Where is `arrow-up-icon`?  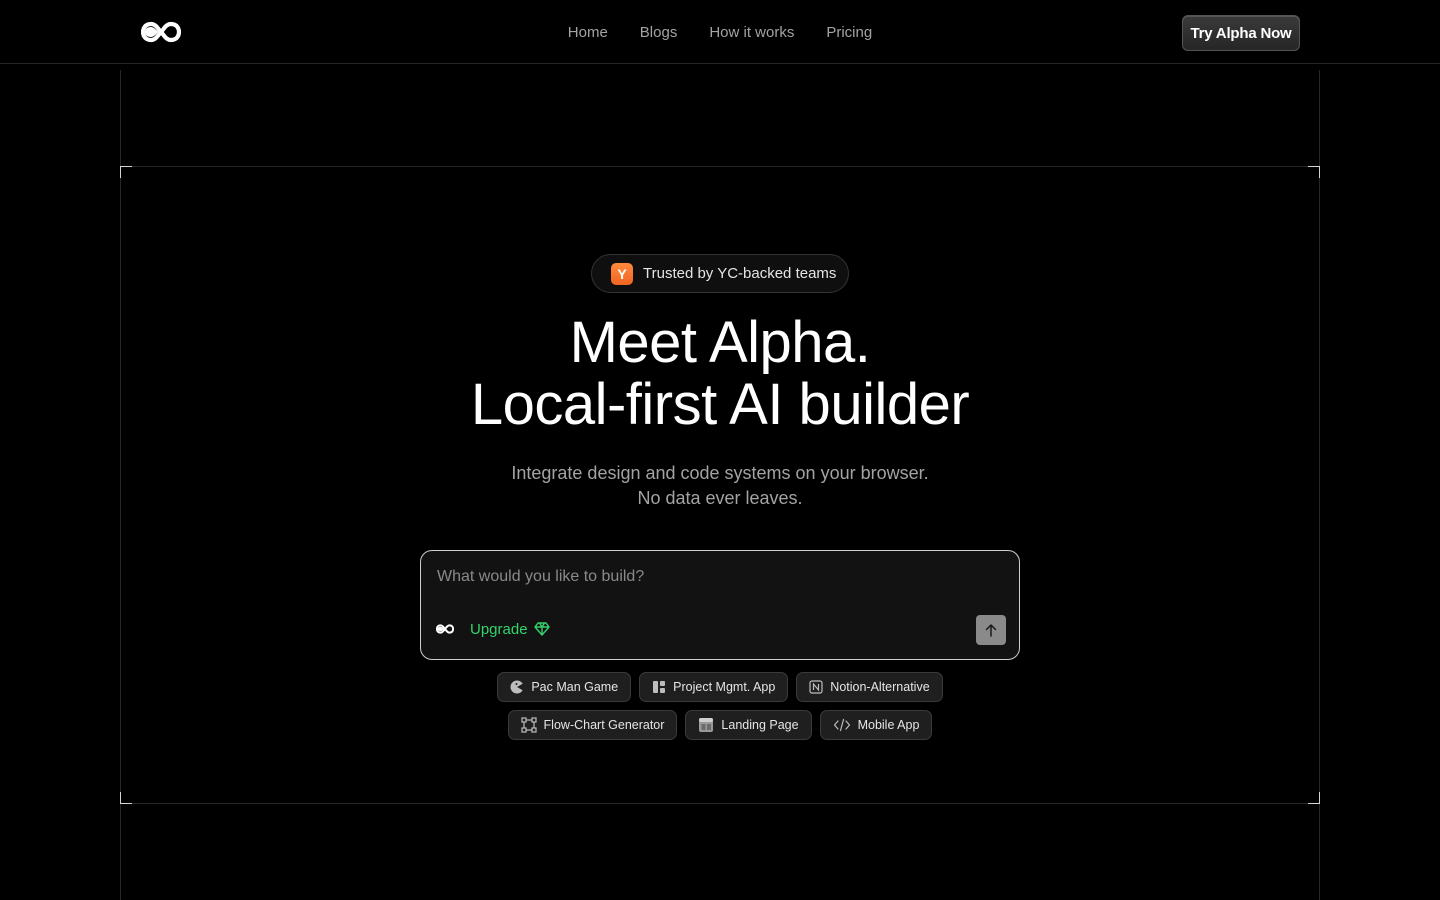
arrow-up-icon is located at coordinates (991, 630).